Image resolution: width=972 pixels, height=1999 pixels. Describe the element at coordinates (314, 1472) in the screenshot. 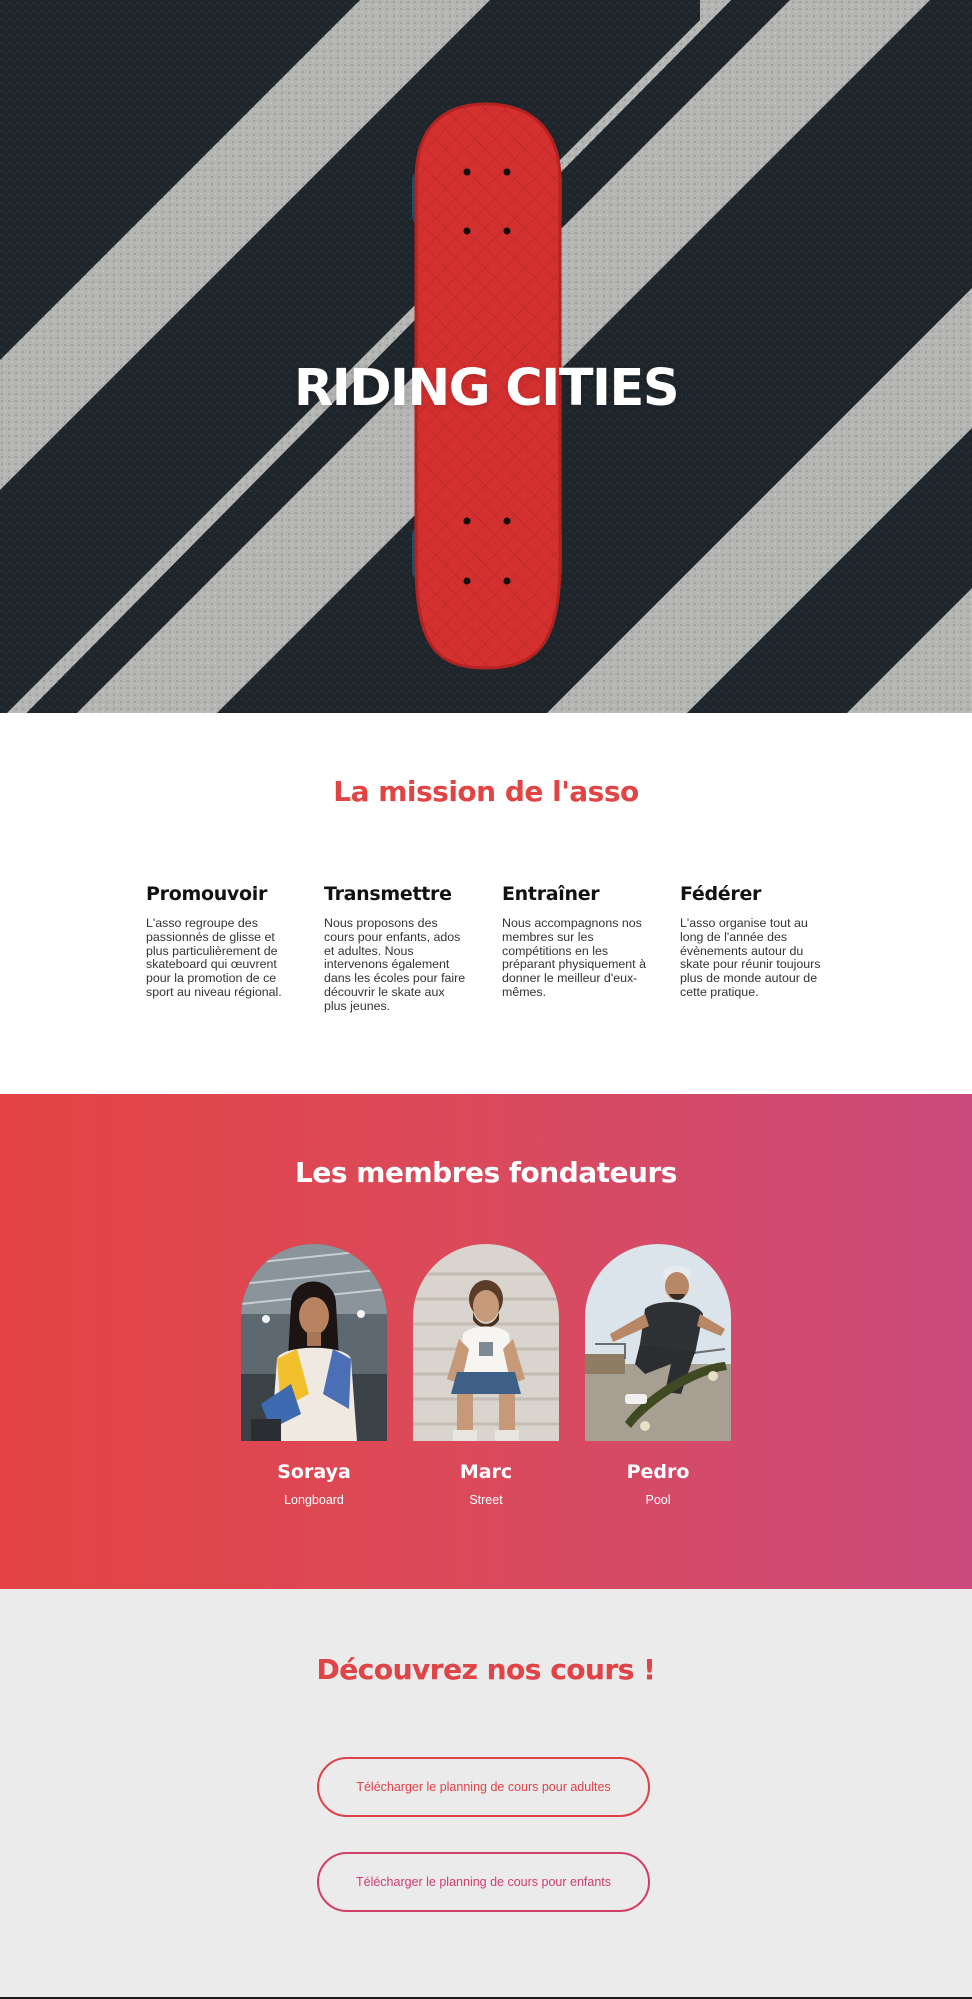

I see `member-name: Soraya` at that location.